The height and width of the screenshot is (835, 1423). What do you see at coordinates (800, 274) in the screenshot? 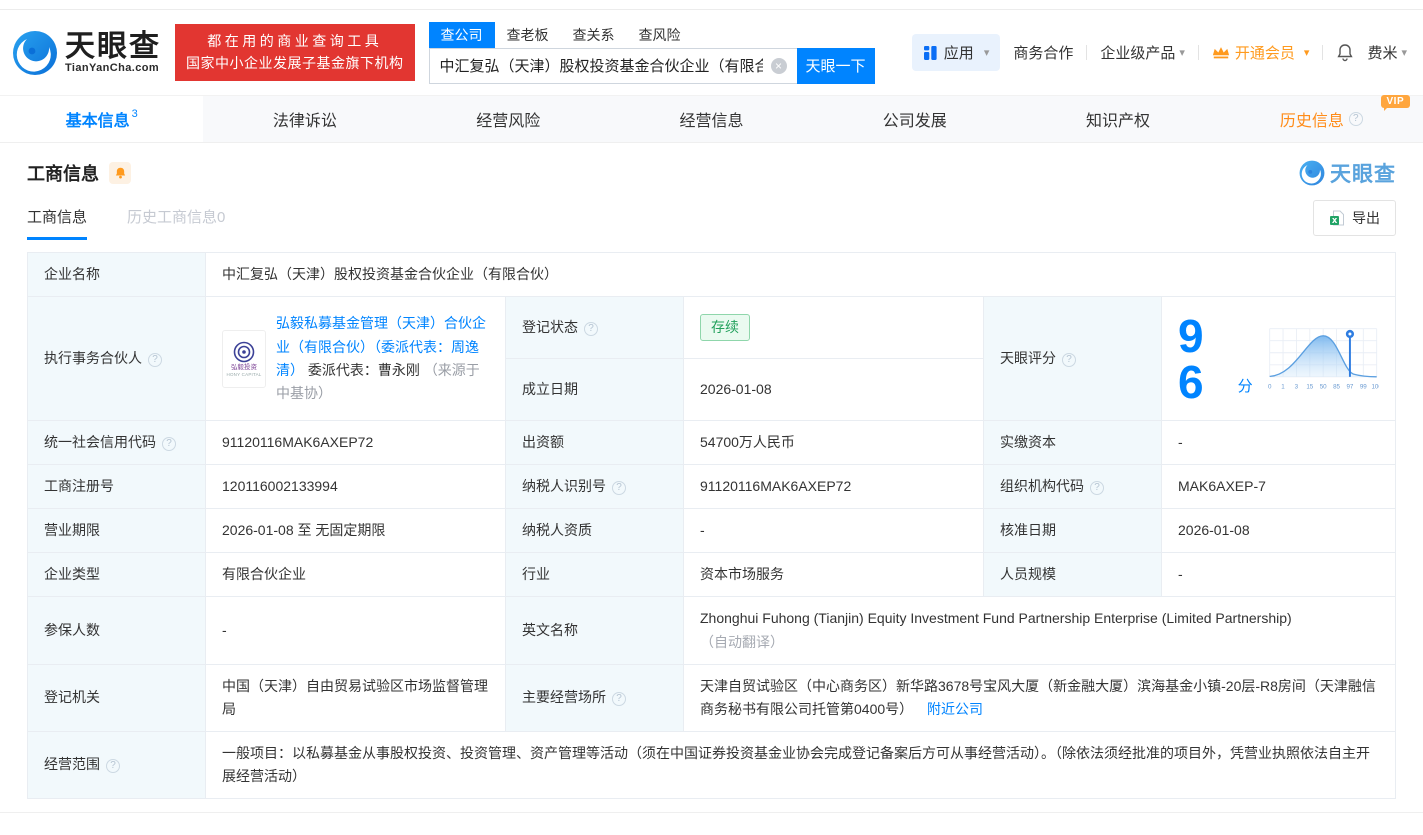
I see `company-name-value: 中汇复弘（天津）股权投资基金合伙企业（有限合伙）` at bounding box center [800, 274].